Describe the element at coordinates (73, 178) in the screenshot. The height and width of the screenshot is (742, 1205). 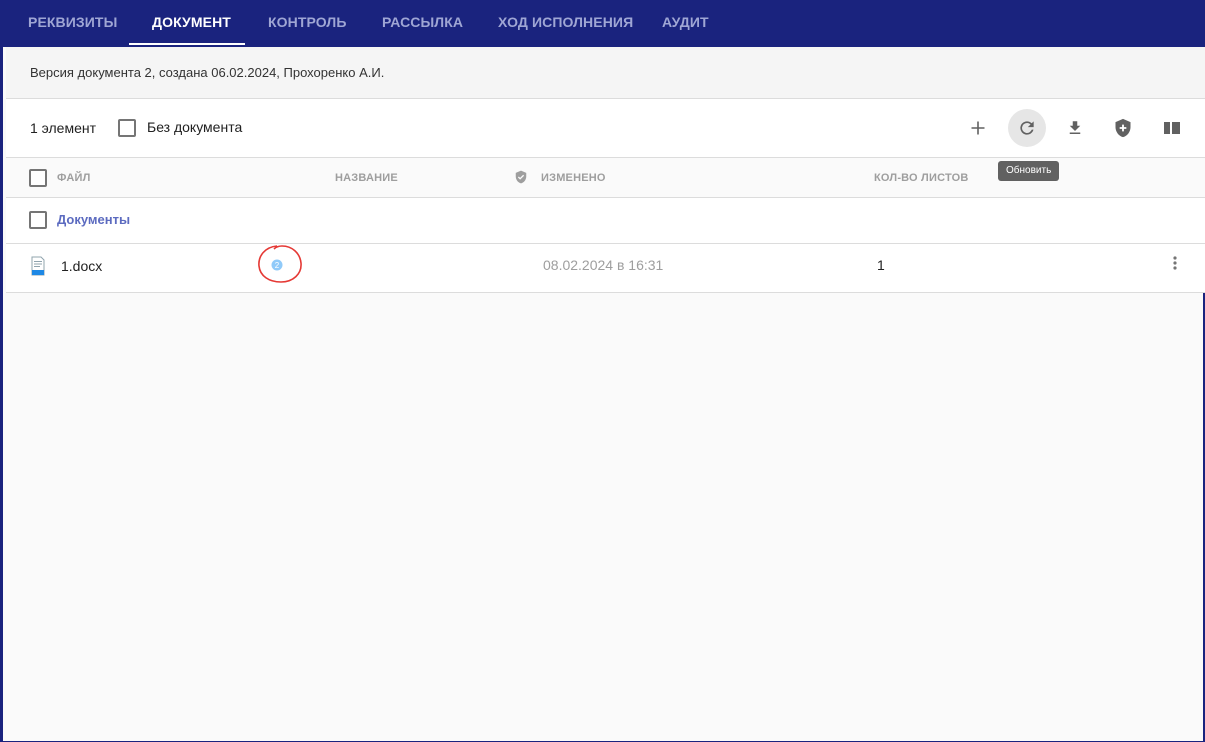
I see `column-header-file: ФАЙЛ` at that location.